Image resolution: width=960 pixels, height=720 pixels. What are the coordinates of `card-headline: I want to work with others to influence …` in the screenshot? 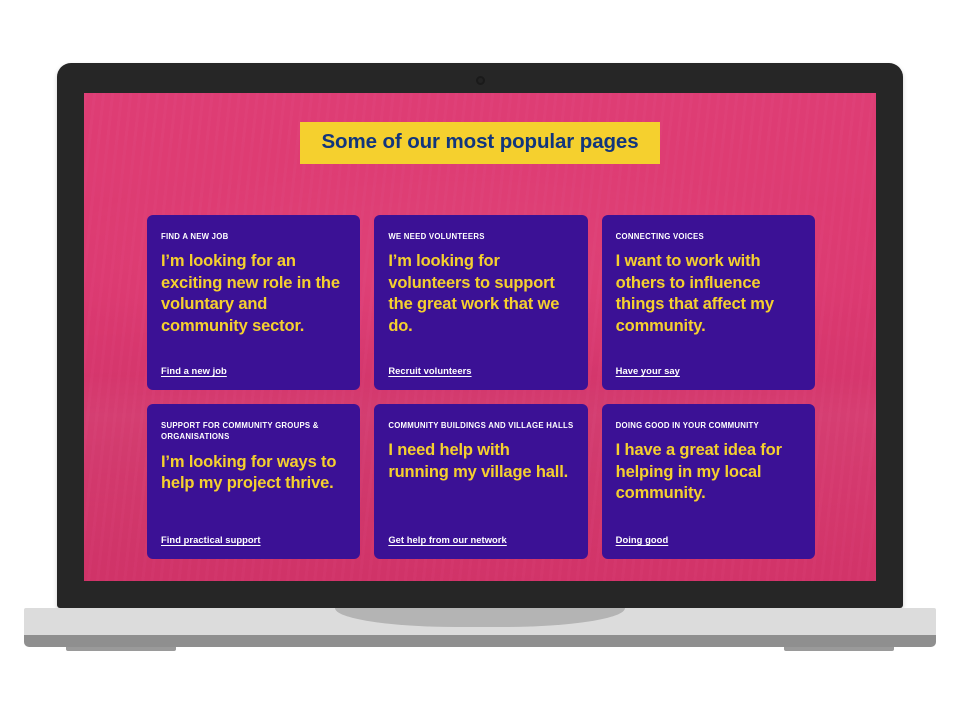 It's located at (694, 293).